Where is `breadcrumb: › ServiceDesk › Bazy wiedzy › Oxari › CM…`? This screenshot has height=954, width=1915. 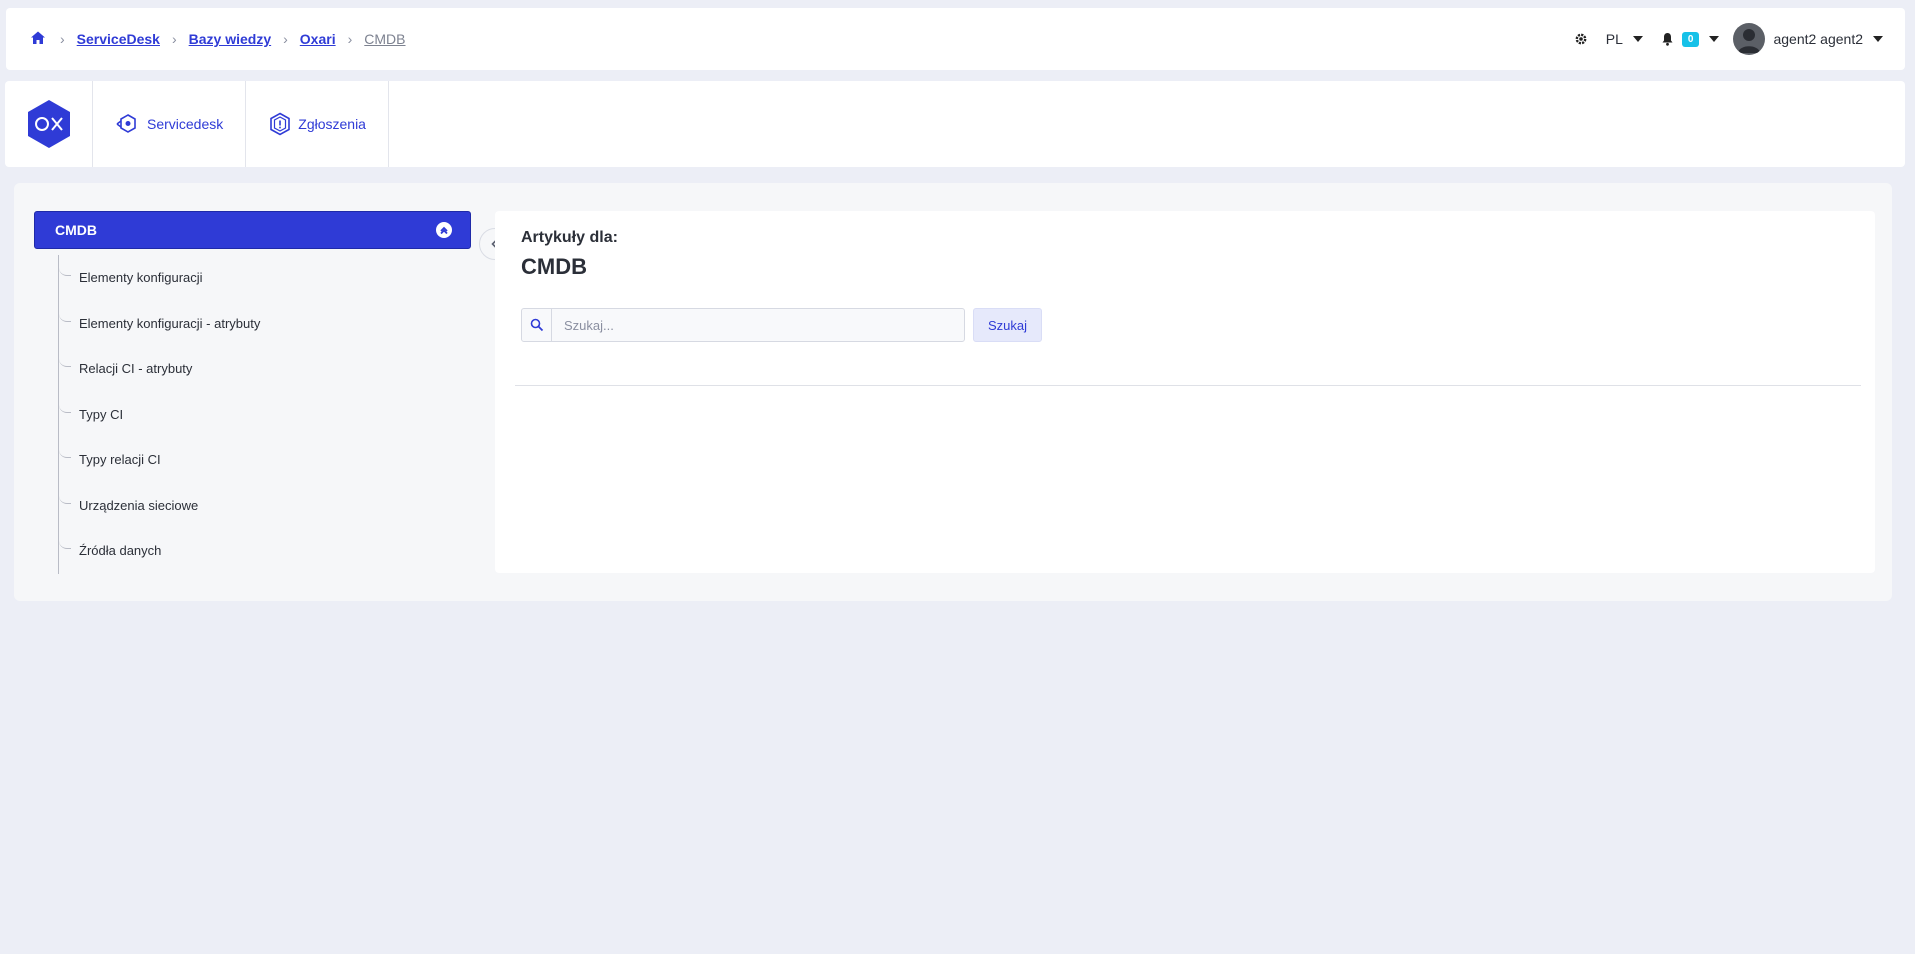 breadcrumb: › ServiceDesk › Bazy wiedzy › Oxari › CM… is located at coordinates (218, 39).